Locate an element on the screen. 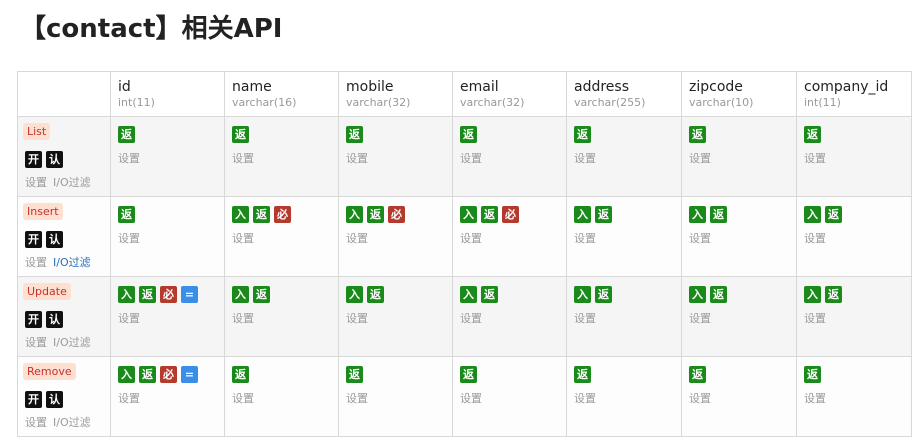 The image size is (923, 446). operation-label: Remove is located at coordinates (49, 371).